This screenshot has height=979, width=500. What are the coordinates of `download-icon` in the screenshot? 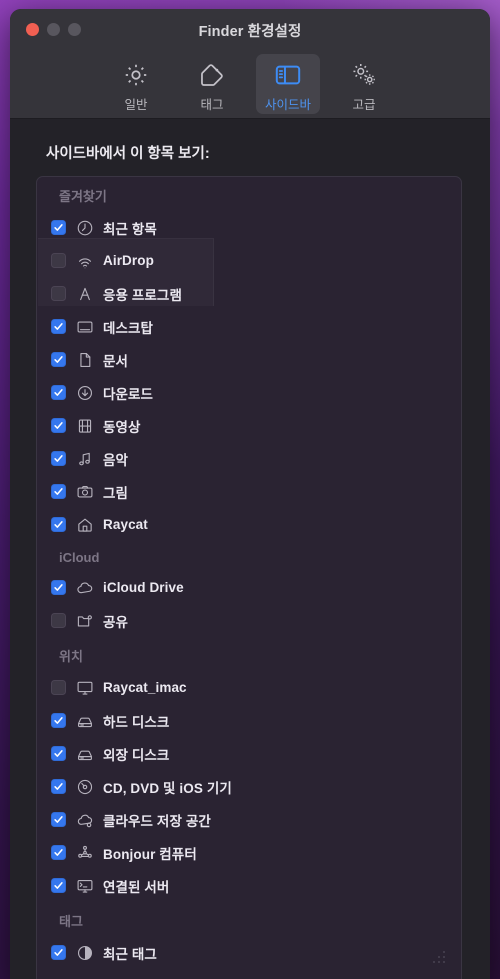 It's located at (84, 392).